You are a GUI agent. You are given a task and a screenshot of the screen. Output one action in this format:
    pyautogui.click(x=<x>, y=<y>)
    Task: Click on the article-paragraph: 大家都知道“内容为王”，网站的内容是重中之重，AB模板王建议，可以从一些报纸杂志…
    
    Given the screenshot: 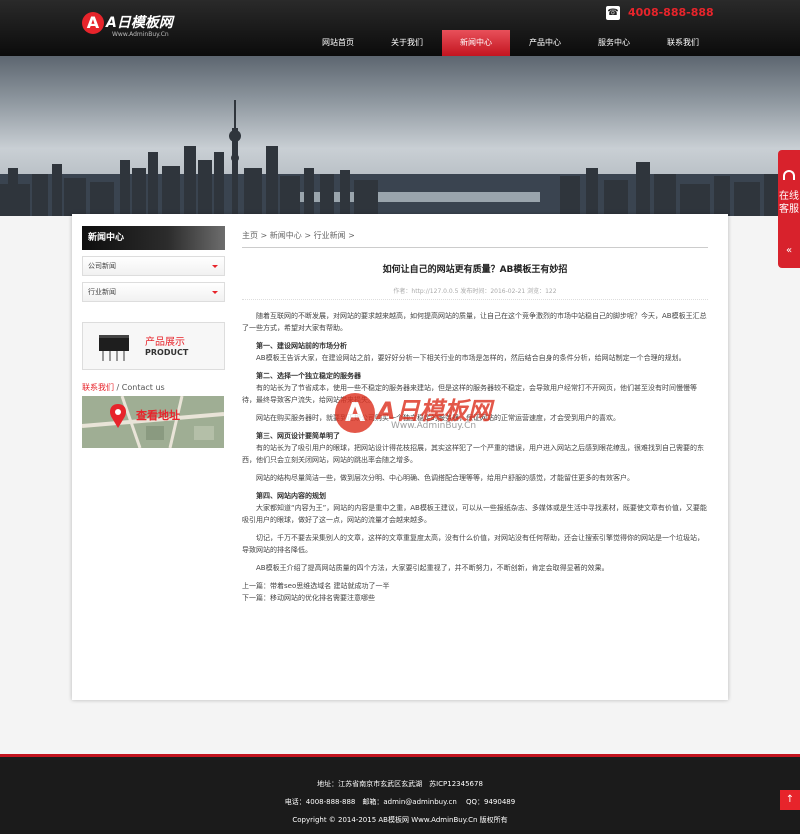 What is the action you would take?
    pyautogui.click(x=474, y=514)
    